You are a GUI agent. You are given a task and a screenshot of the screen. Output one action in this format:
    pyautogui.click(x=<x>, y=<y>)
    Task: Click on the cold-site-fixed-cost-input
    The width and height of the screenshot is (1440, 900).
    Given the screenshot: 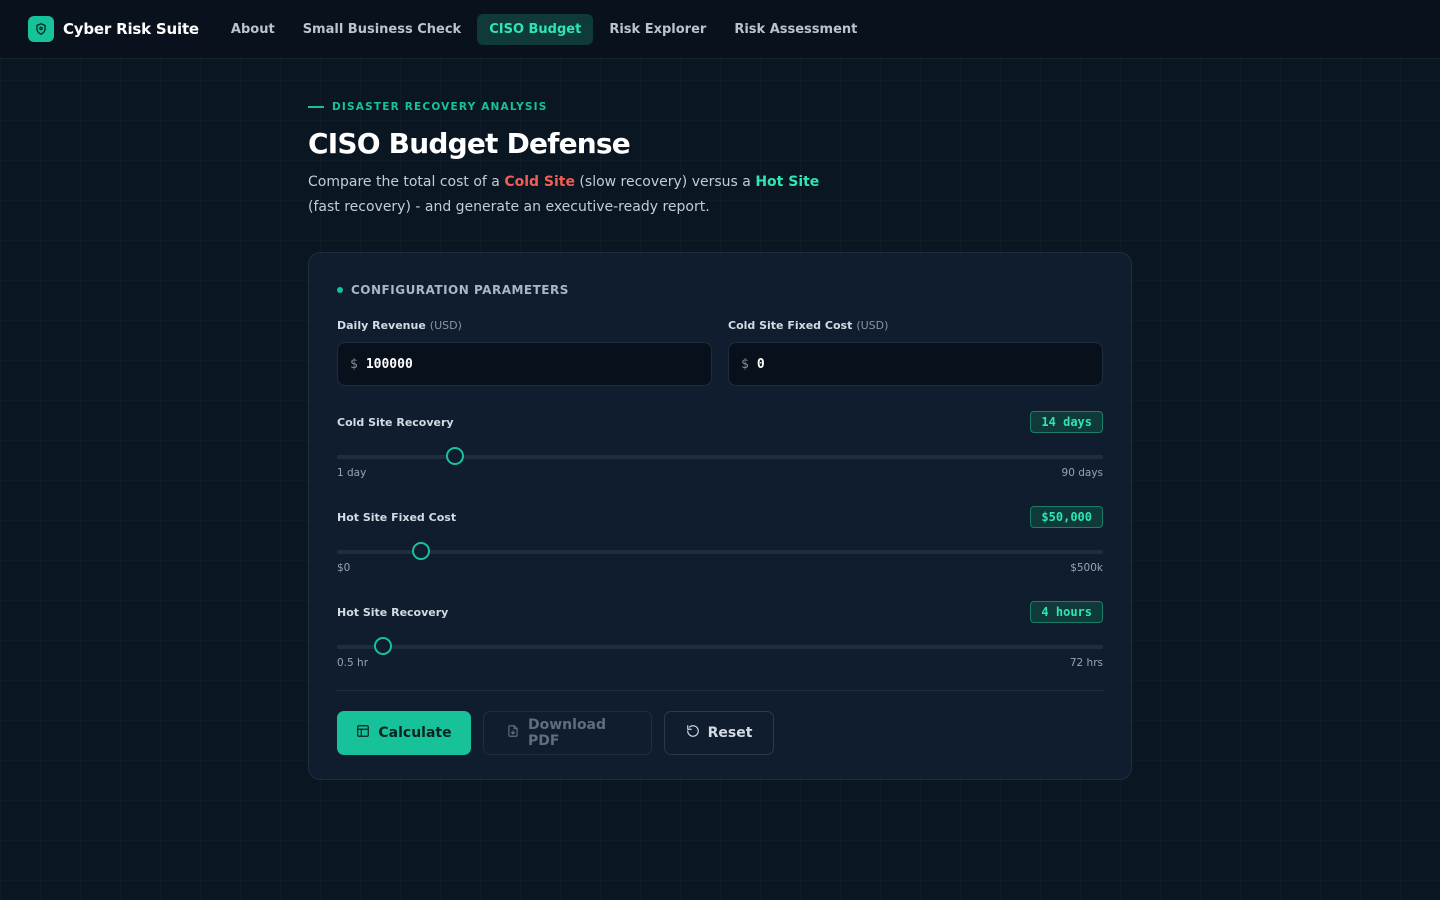 What is the action you would take?
    pyautogui.click(x=923, y=364)
    